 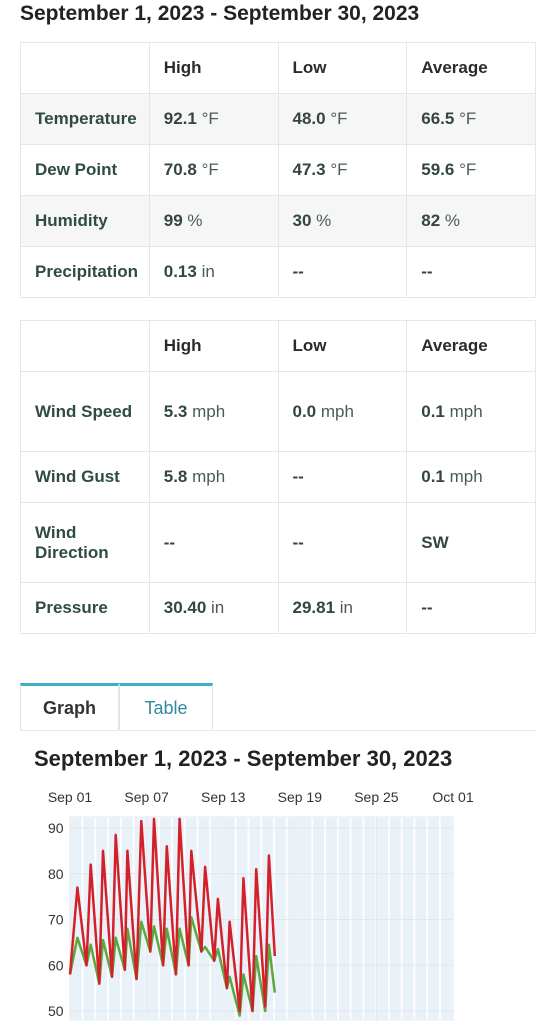 I want to click on value: 48.0, so click(x=309, y=118).